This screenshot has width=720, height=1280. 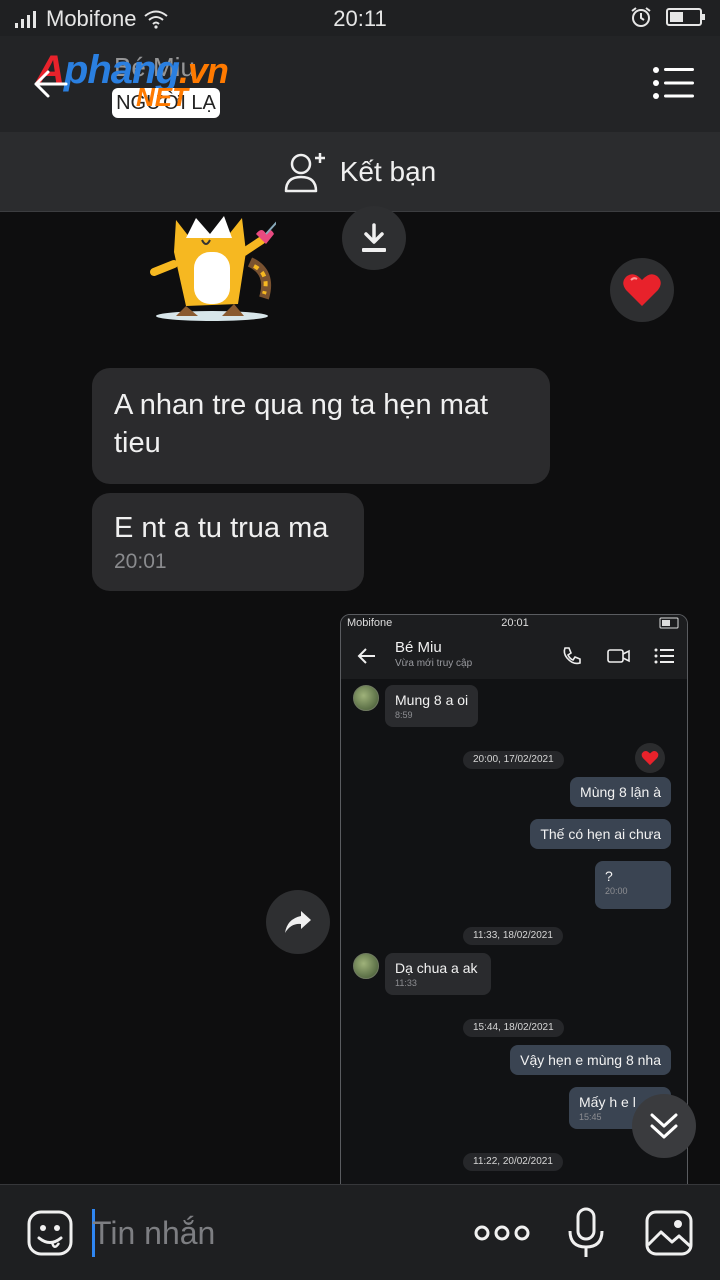 I want to click on status-time: 20:11, so click(x=360, y=18).